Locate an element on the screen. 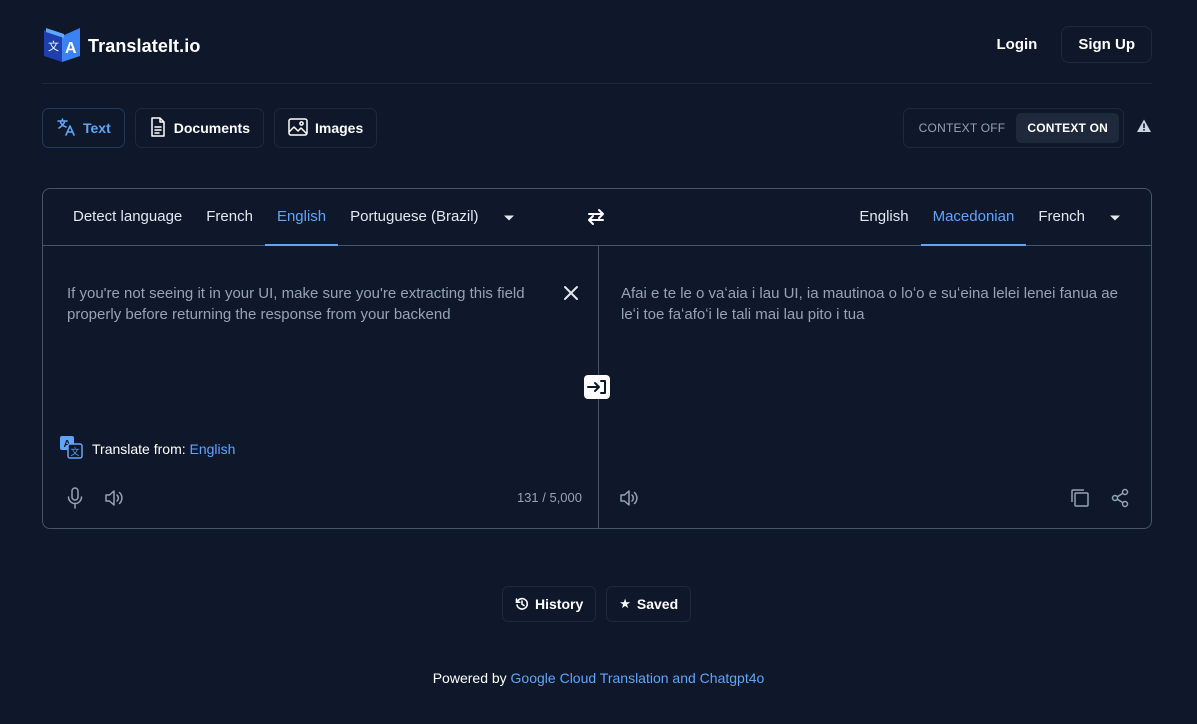  target-language-tabs: English Macedonian French is located at coordinates (873, 217).